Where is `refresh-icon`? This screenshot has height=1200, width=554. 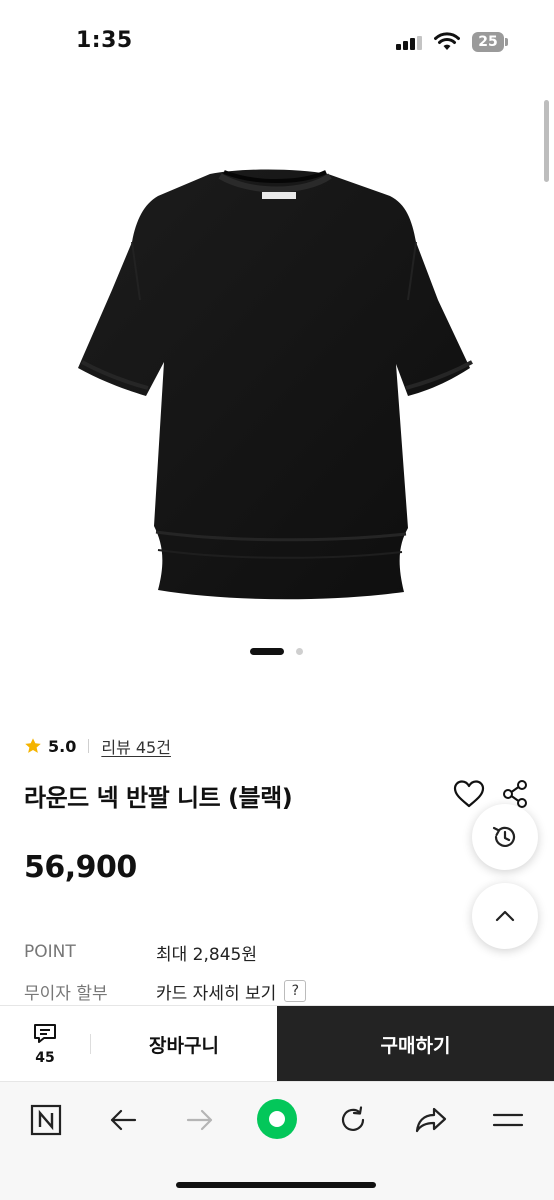
refresh-icon is located at coordinates (353, 1118).